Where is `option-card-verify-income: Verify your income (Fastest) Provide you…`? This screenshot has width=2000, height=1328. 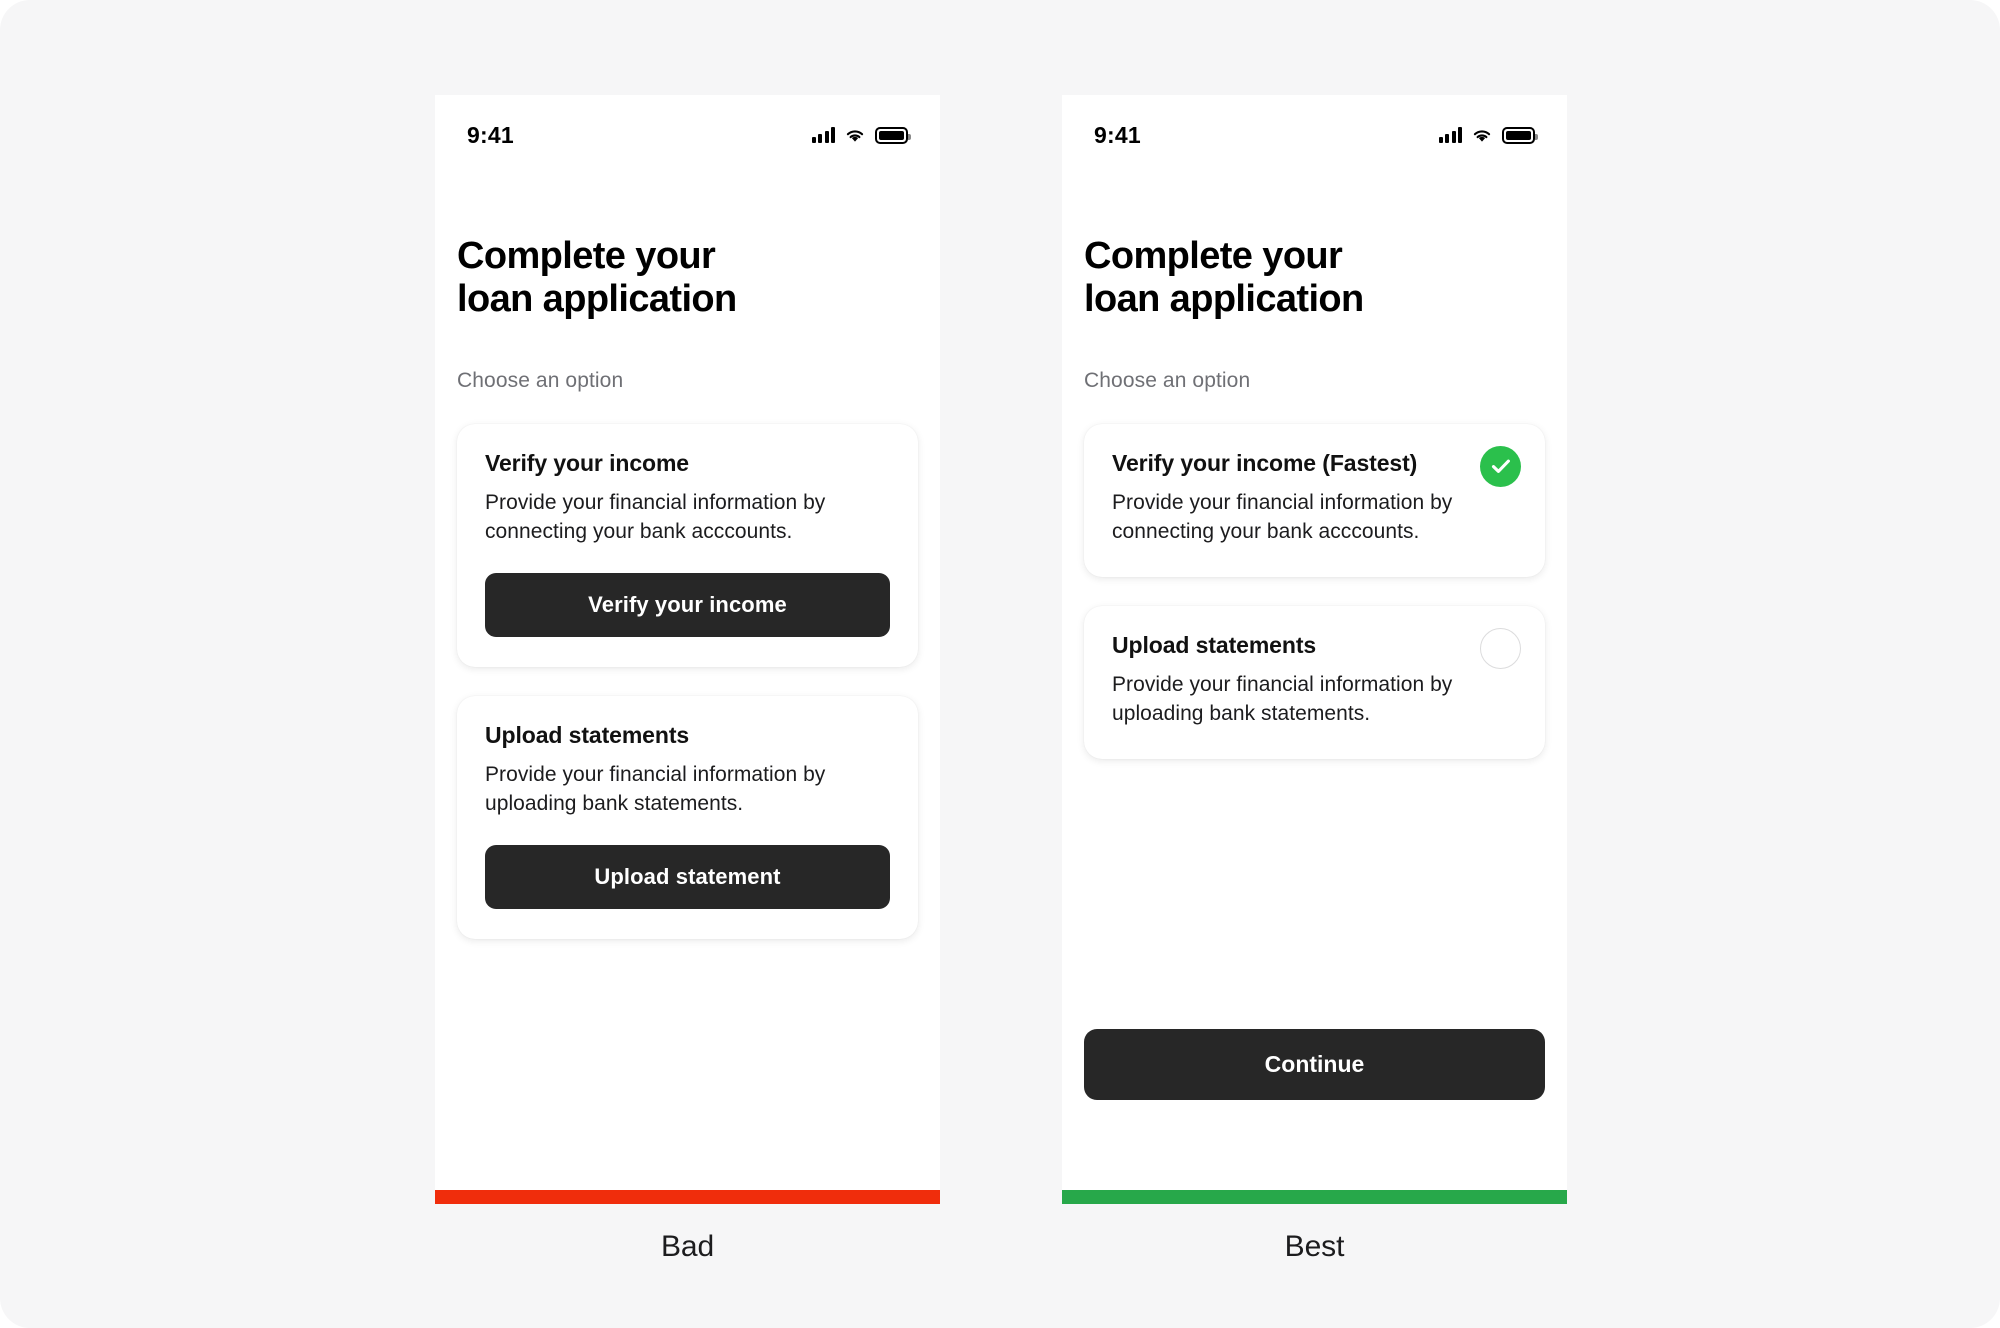
option-card-verify-income: Verify your income (Fastest) Provide you… is located at coordinates (1314, 500).